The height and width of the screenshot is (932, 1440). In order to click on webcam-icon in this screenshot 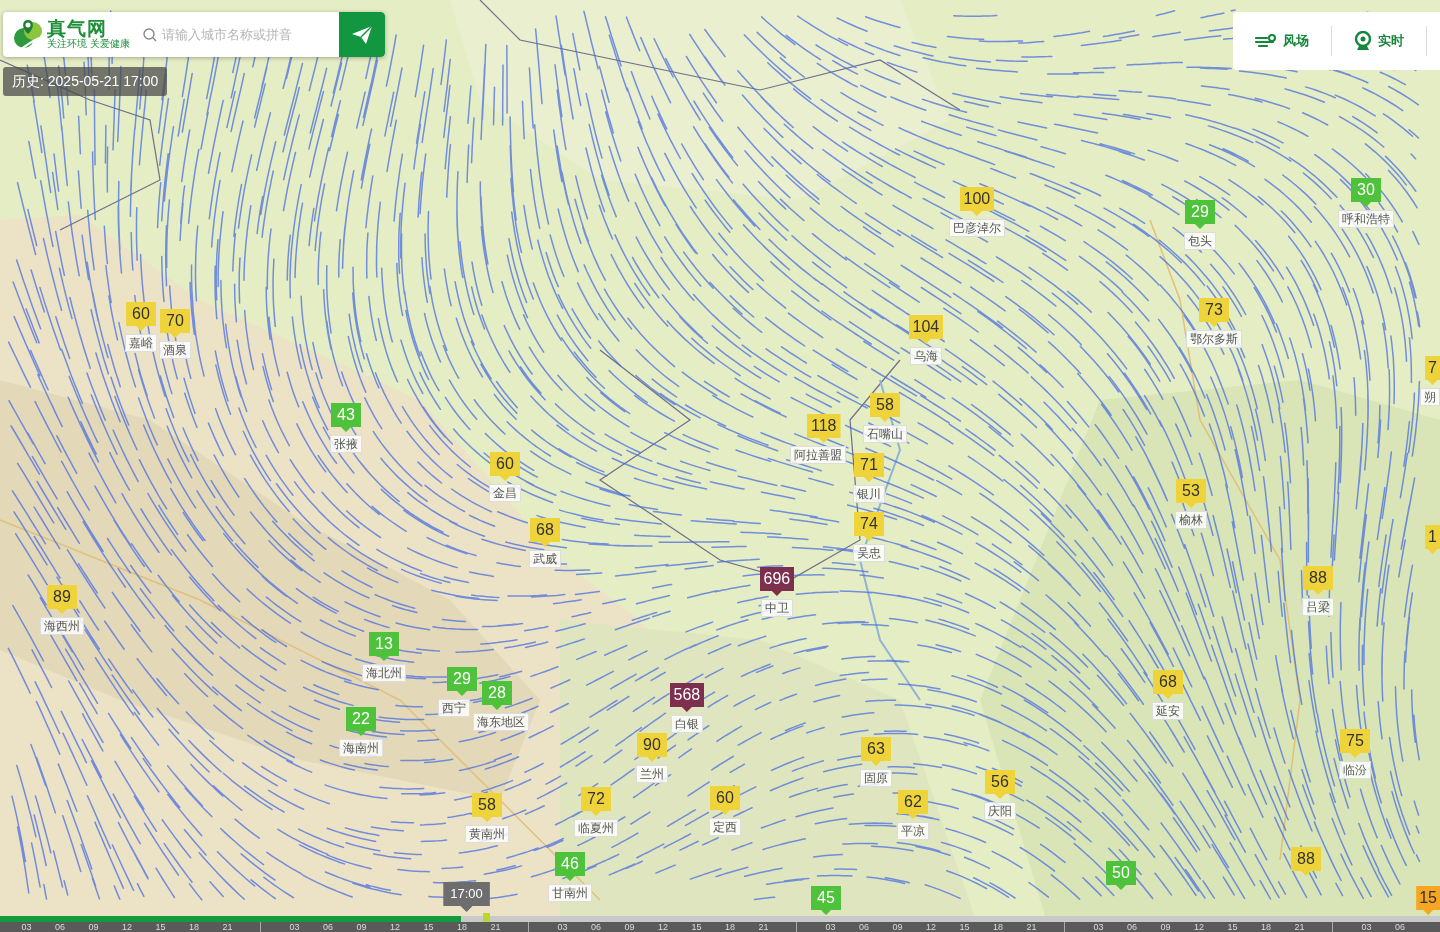, I will do `click(1363, 41)`.